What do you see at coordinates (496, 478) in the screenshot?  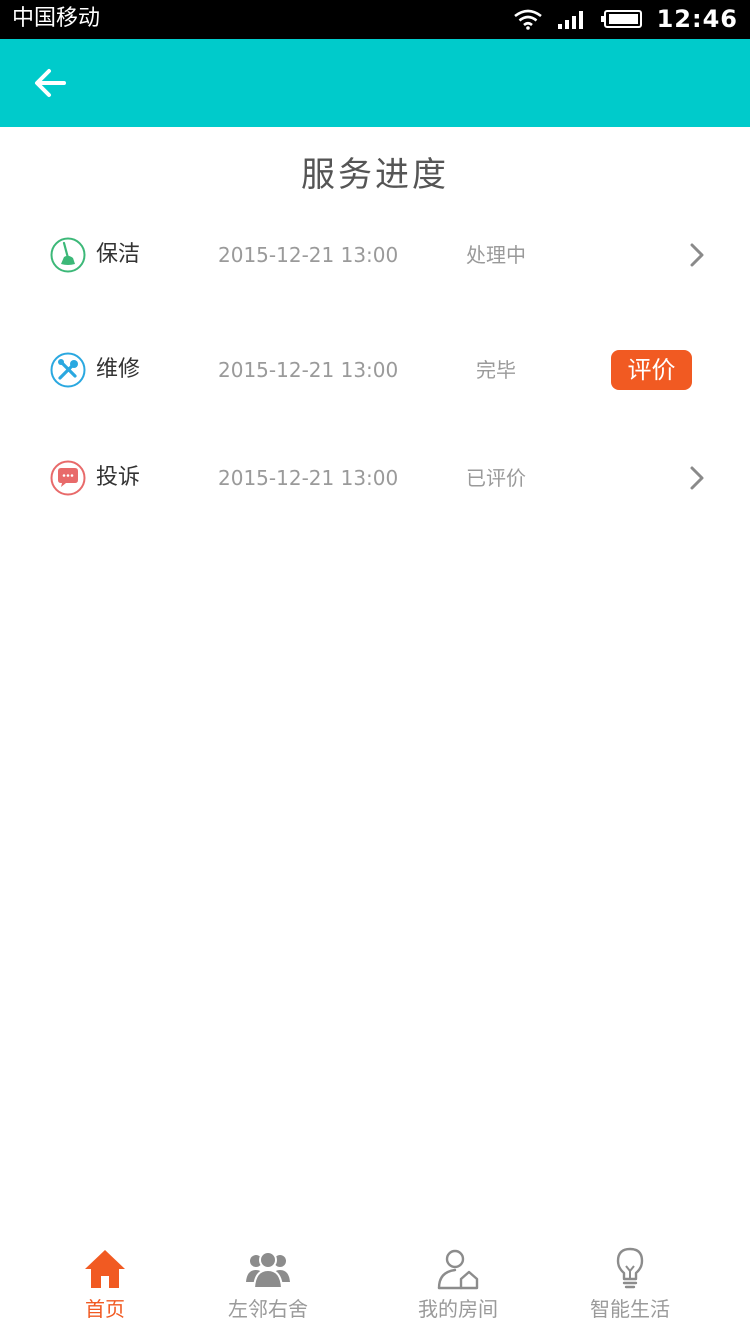 I see `service-status: 已评价` at bounding box center [496, 478].